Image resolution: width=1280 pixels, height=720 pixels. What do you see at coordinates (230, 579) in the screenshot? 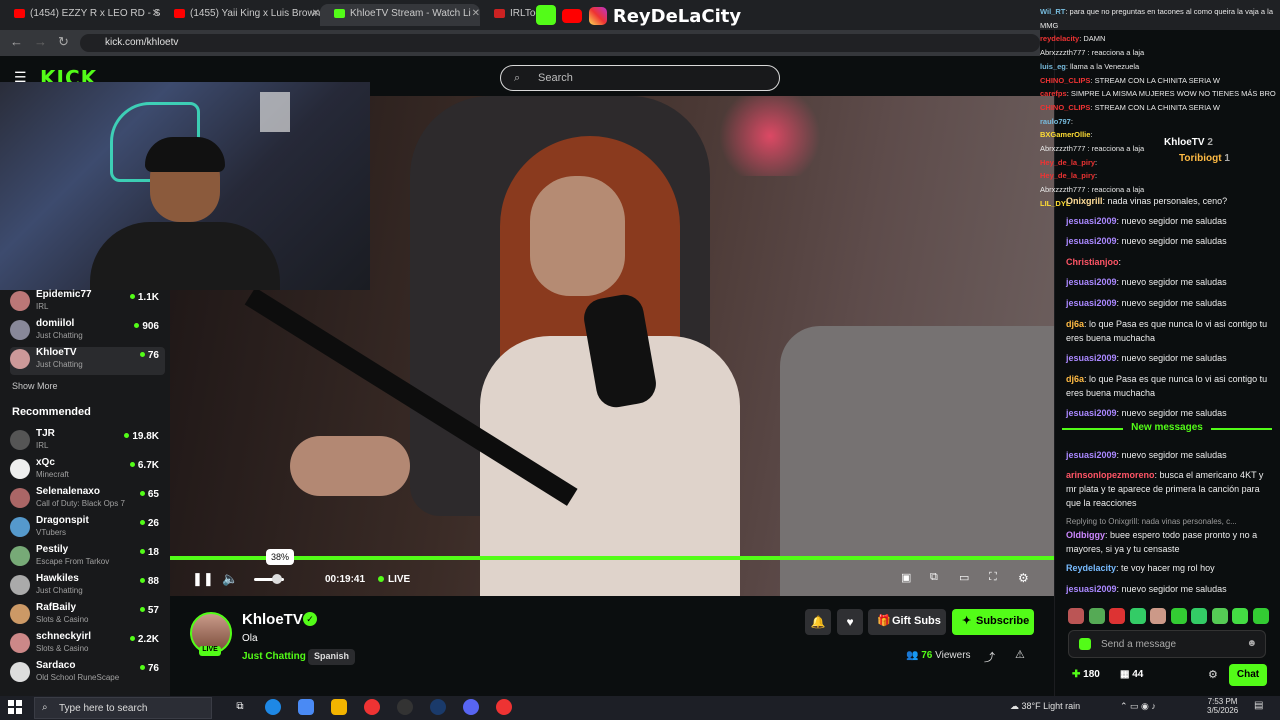
I see `volume-icon: 🔈` at bounding box center [230, 579].